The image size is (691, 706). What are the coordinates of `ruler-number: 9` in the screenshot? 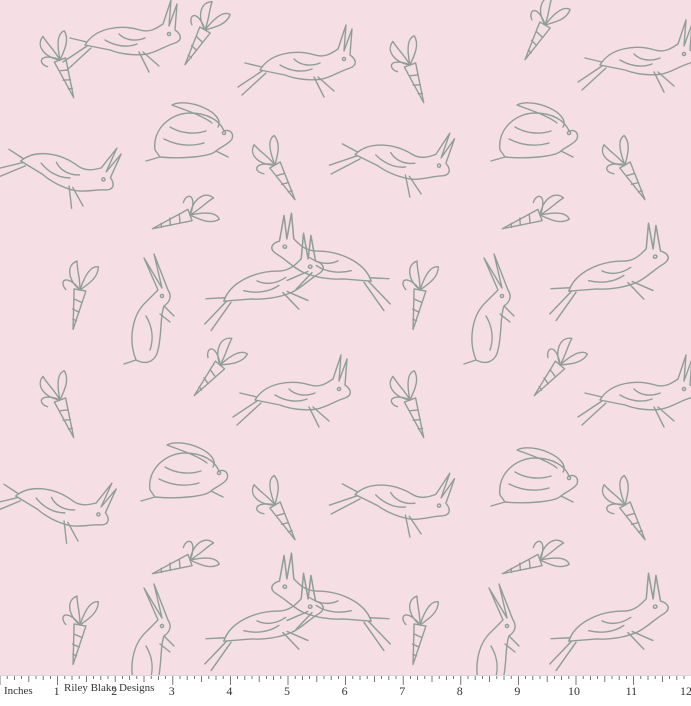 It's located at (517, 691).